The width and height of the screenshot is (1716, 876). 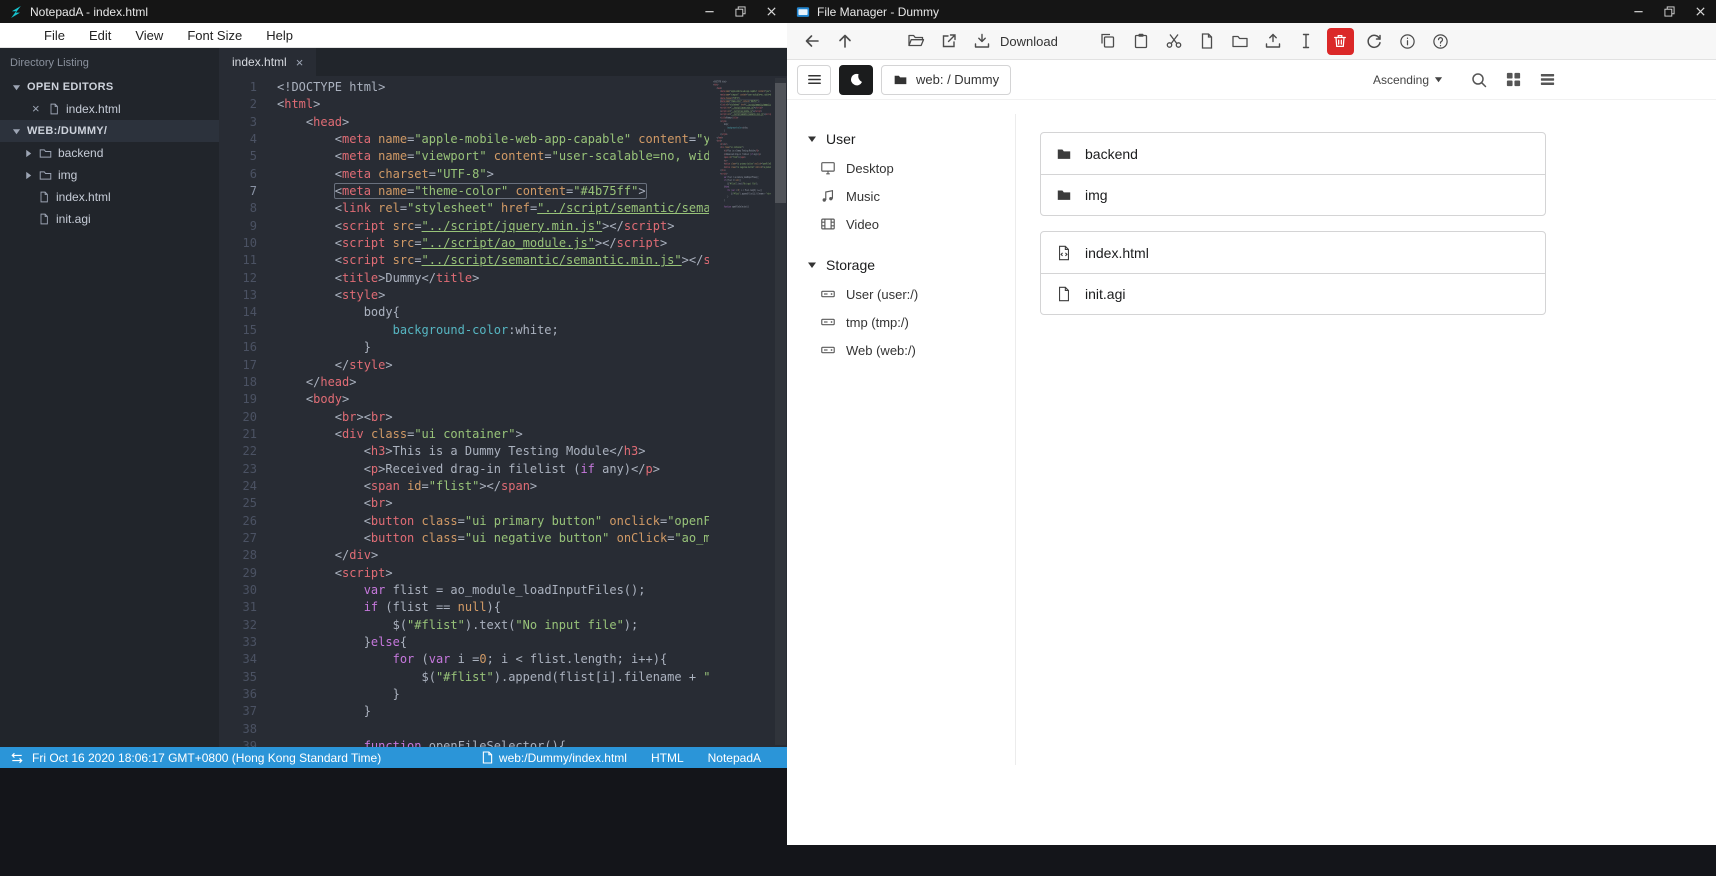 I want to click on hamburger-icon, so click(x=814, y=79).